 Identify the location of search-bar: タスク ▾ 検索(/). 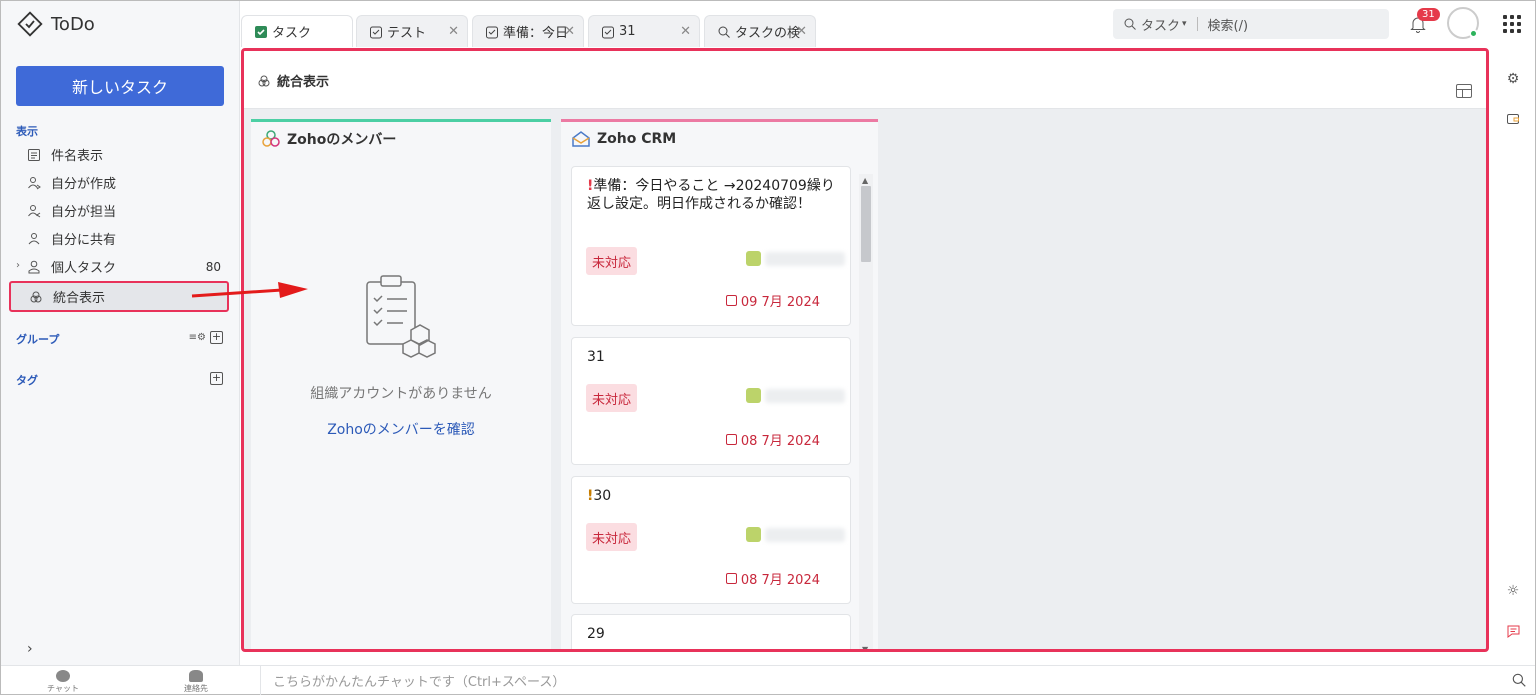
(1251, 24).